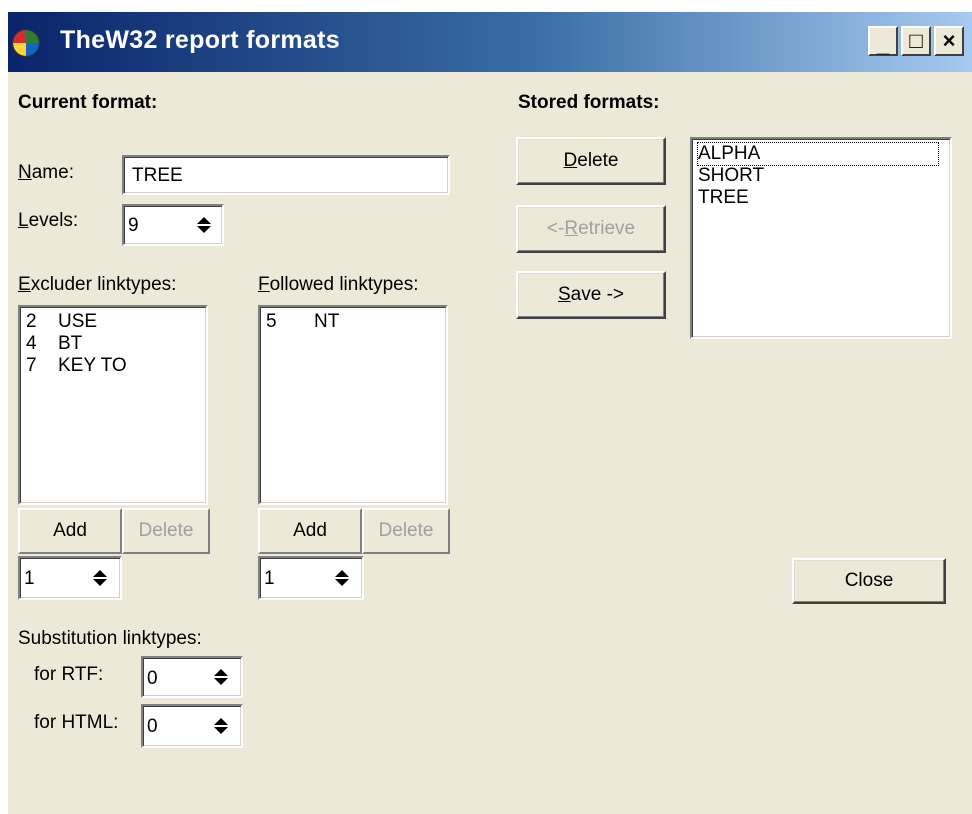 This screenshot has height=814, width=972. I want to click on maximize-button: □, so click(916, 41).